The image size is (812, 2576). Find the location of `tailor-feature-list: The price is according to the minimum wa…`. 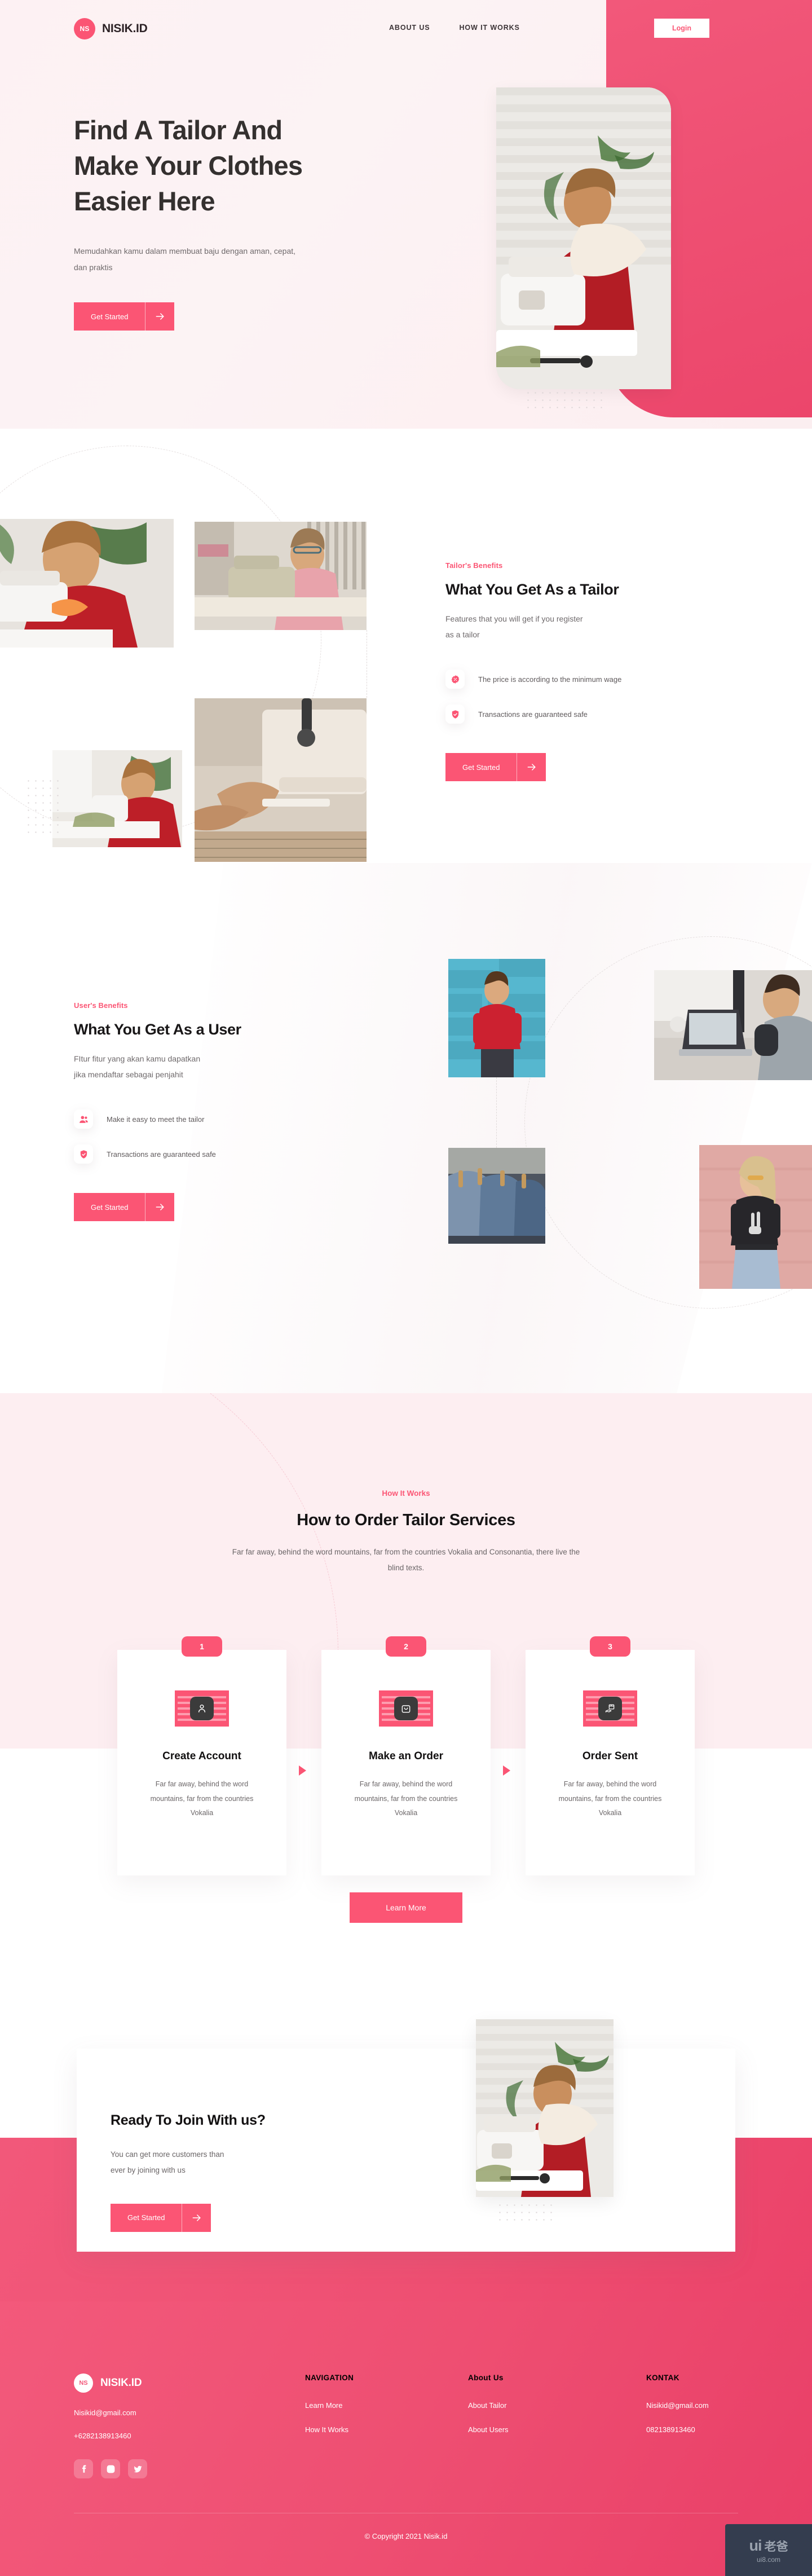

tailor-feature-list: The price is according to the minimum wa… is located at coordinates (592, 697).